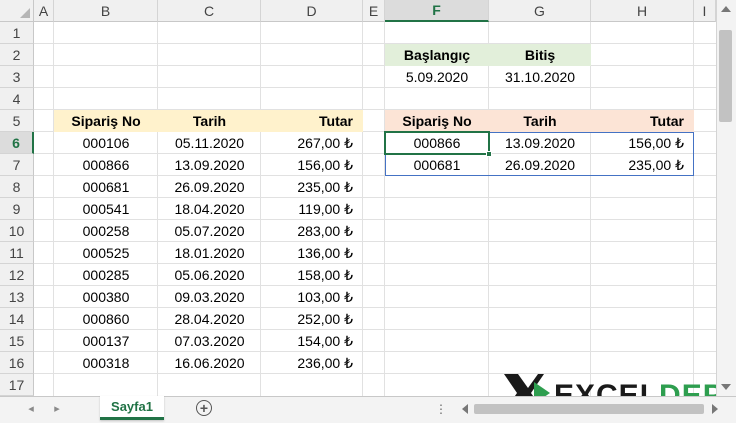 This screenshot has width=736, height=423. What do you see at coordinates (132, 408) in the screenshot?
I see `sheet-tab-sayfa1: Sayfa1` at bounding box center [132, 408].